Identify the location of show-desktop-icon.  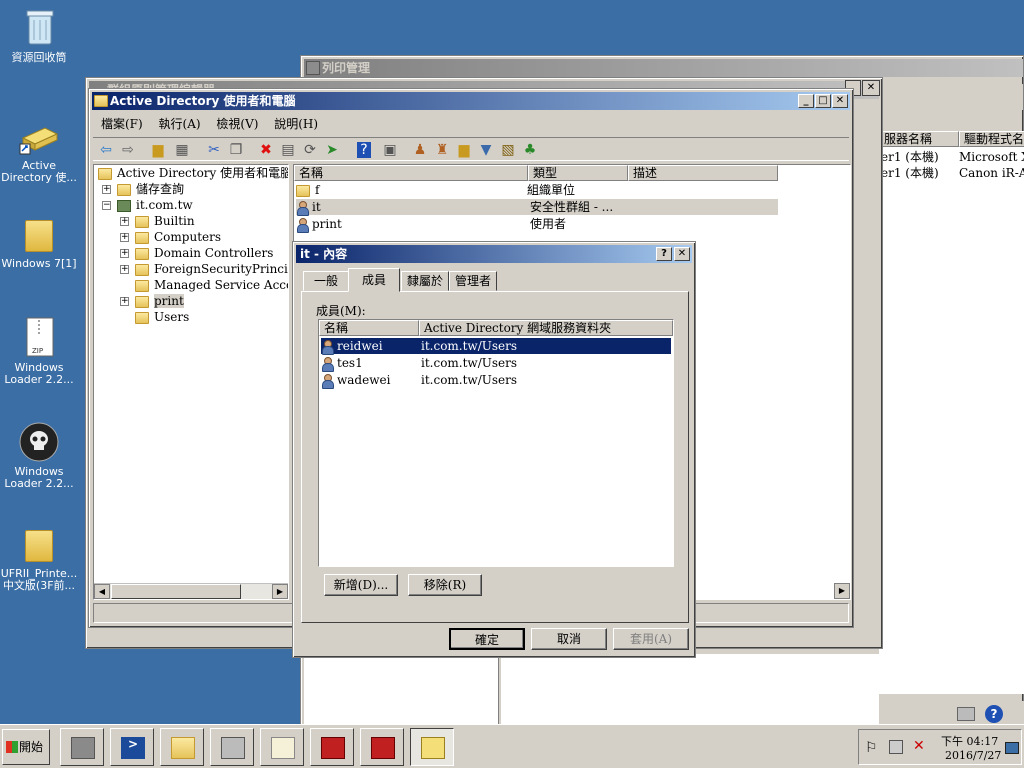
(1012, 748).